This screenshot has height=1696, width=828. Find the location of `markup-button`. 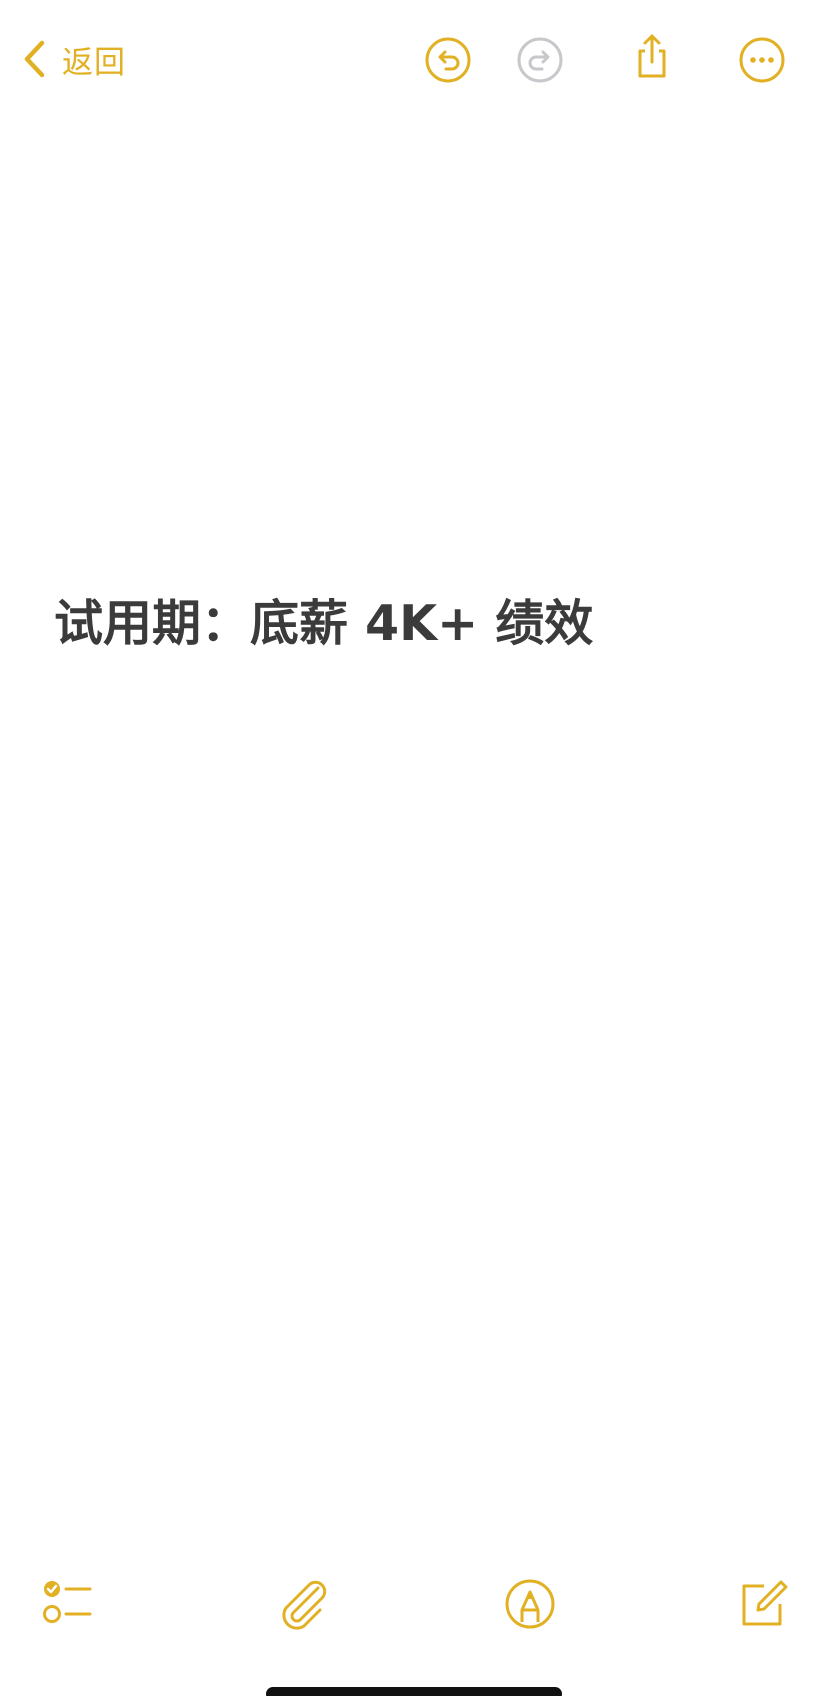

markup-button is located at coordinates (530, 1604).